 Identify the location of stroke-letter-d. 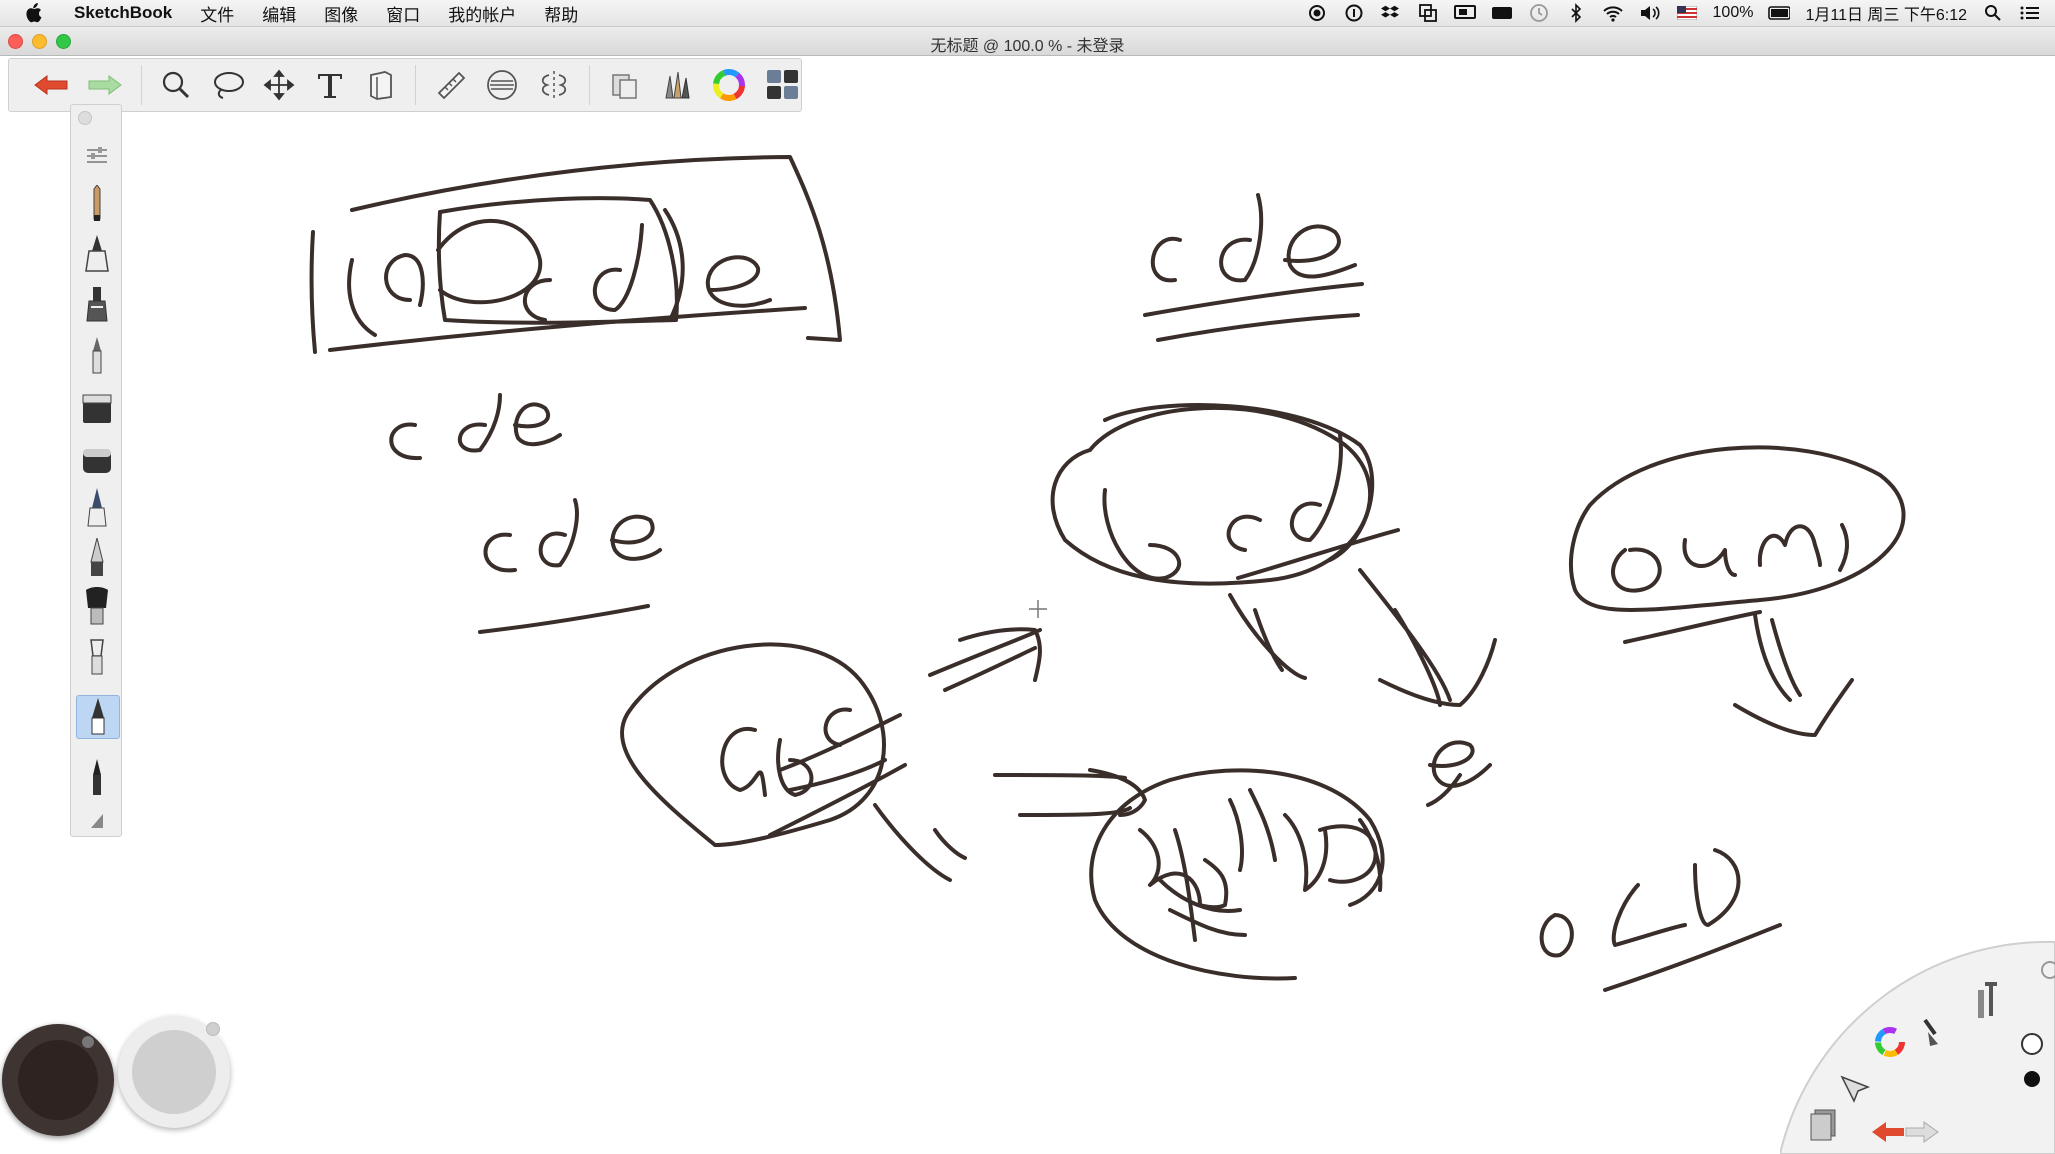
(618, 267).